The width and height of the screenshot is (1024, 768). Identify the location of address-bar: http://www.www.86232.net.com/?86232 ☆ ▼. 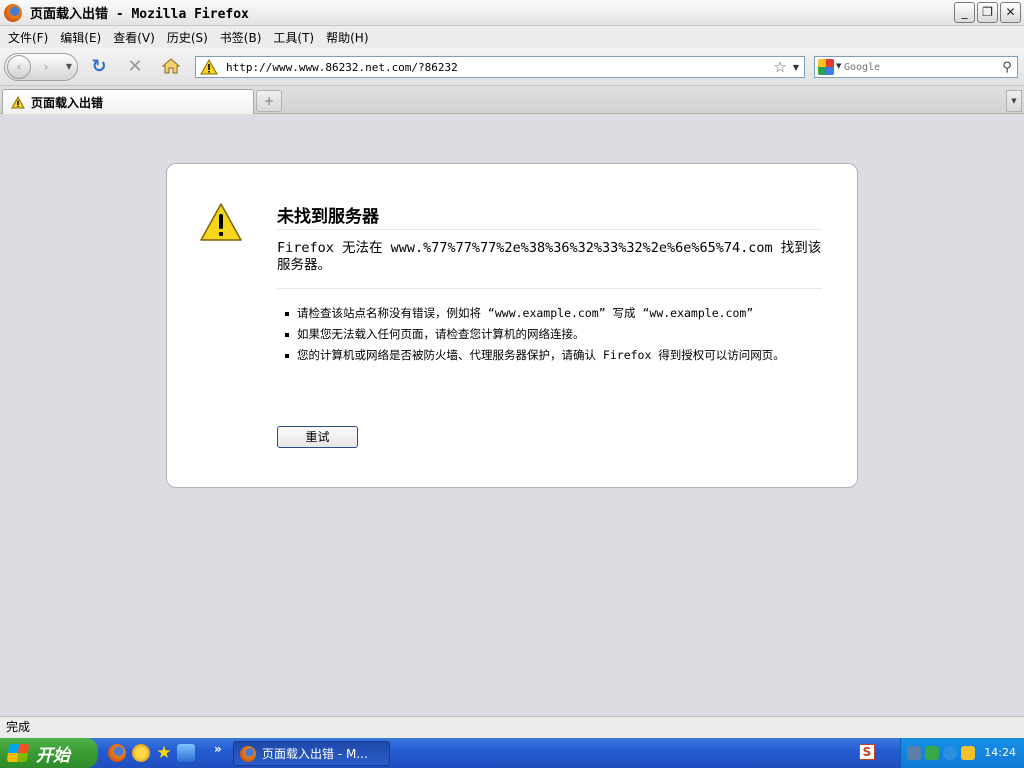
(500, 67).